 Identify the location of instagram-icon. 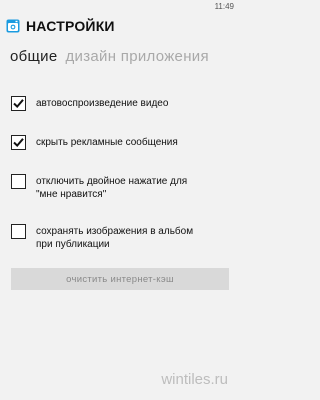
(13, 26).